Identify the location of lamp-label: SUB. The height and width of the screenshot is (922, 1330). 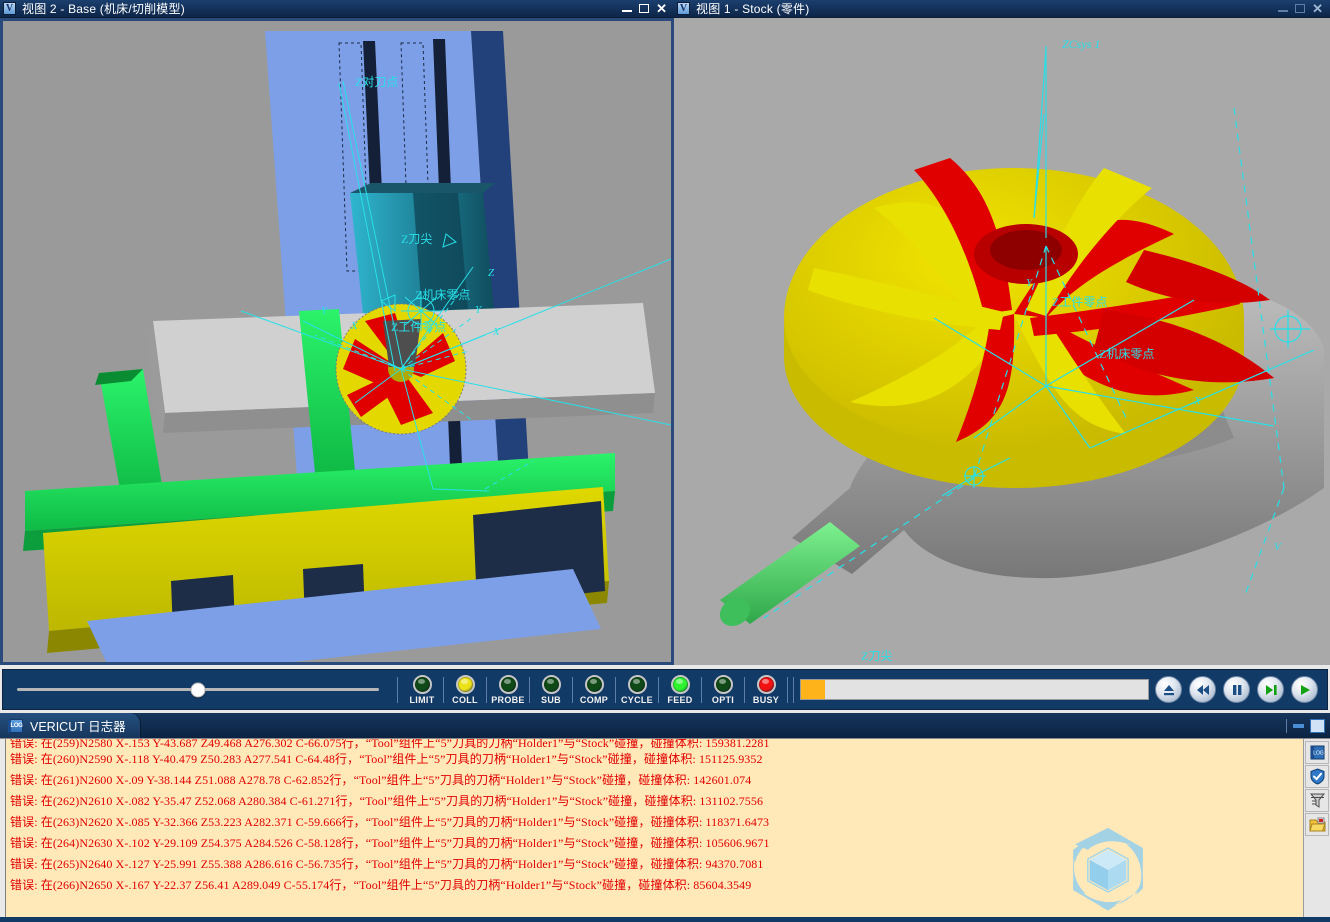
(551, 699).